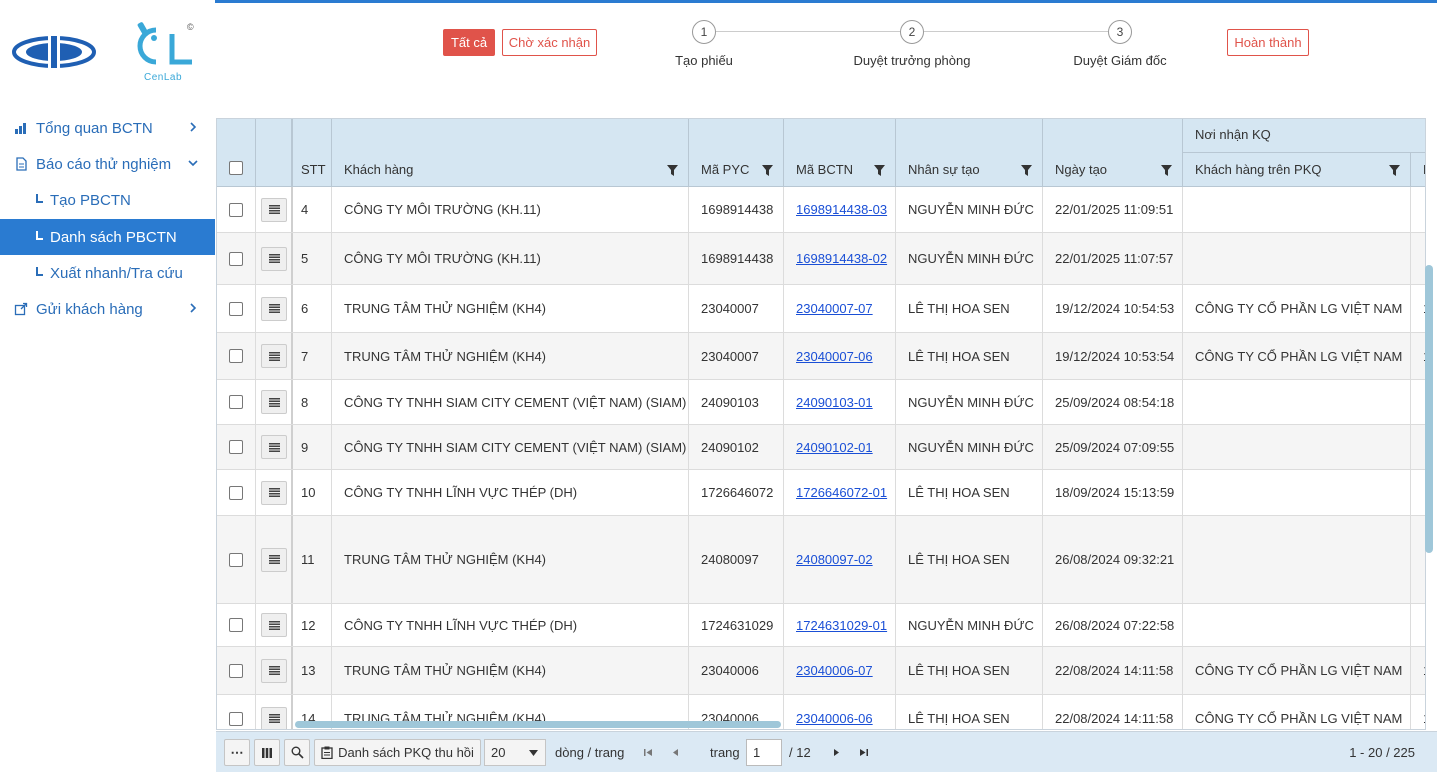 This screenshot has height=772, width=1437. What do you see at coordinates (828, 356) in the screenshot?
I see `report-code-link: 23040007-06` at bounding box center [828, 356].